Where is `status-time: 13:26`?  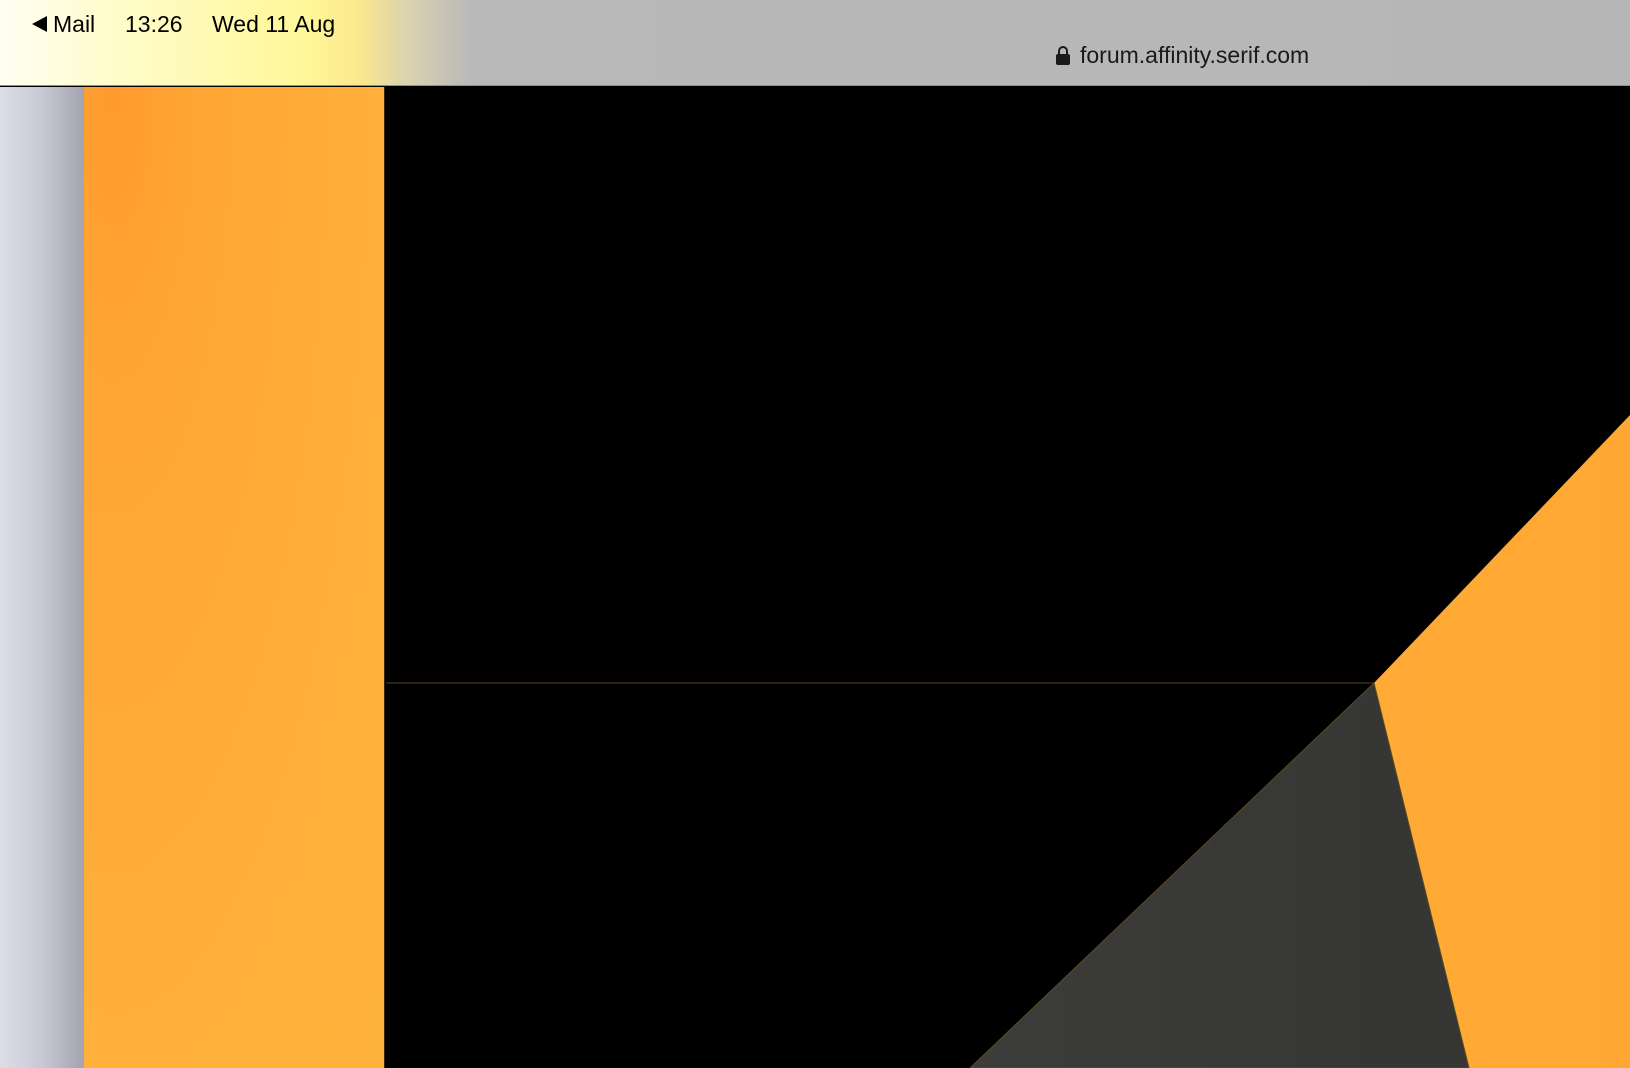 status-time: 13:26 is located at coordinates (154, 24).